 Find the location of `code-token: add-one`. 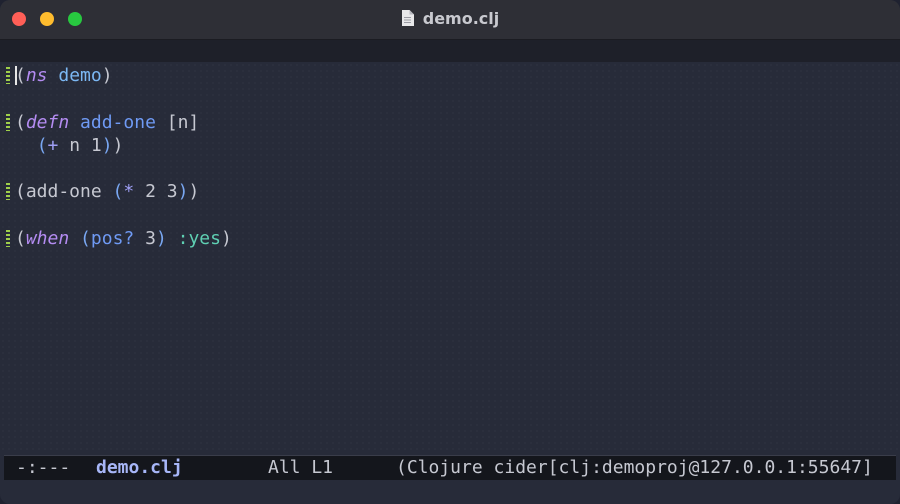

code-token: add-one is located at coordinates (118, 122).